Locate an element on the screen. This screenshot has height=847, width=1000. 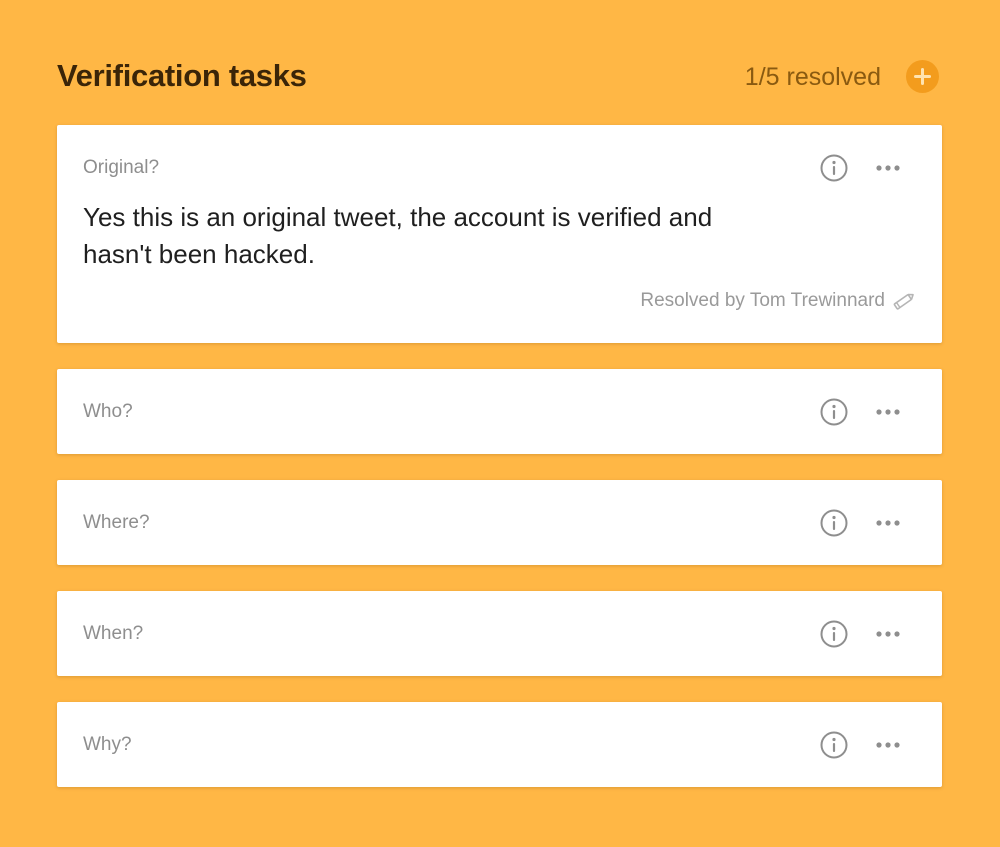
plus-circle-icon is located at coordinates (922, 76).